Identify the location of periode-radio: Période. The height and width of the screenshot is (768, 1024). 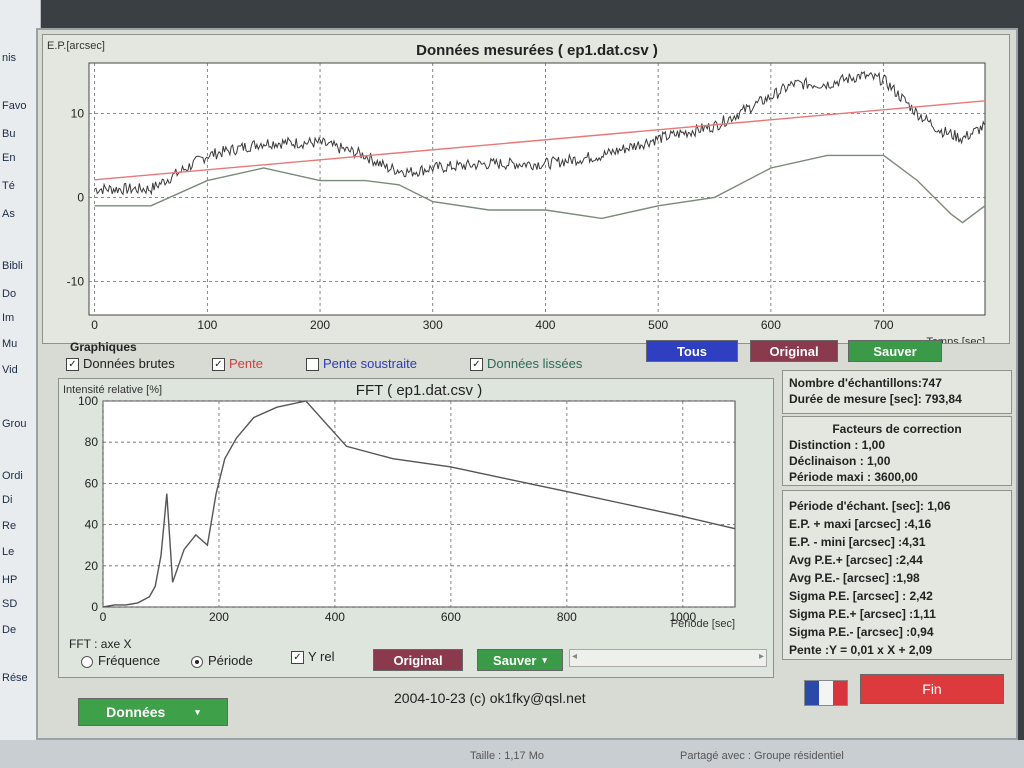
(222, 660).